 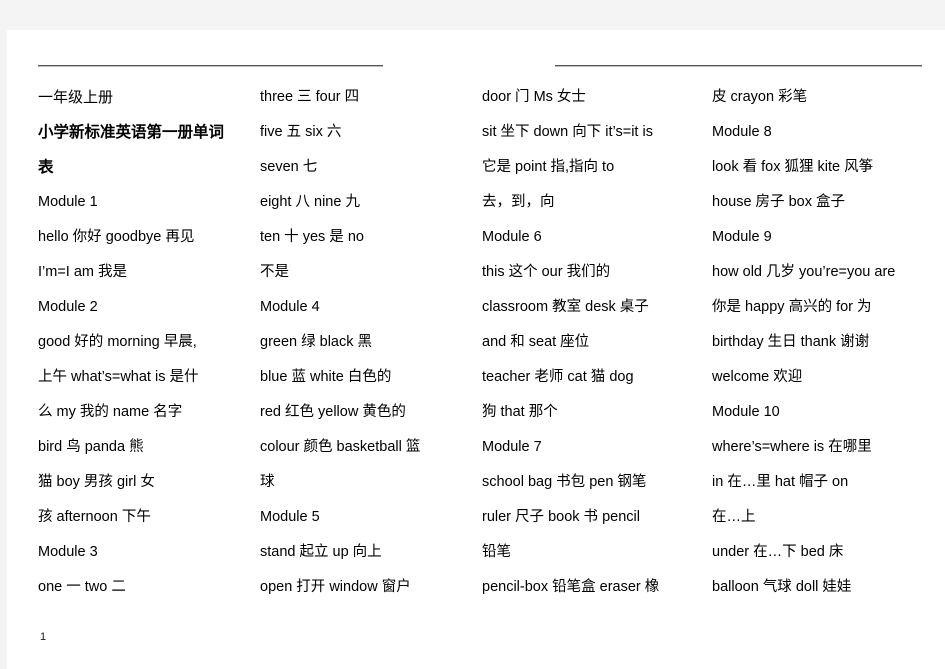 I want to click on vocabulary-line: 你是 happy 高兴的 for 为, so click(x=792, y=307).